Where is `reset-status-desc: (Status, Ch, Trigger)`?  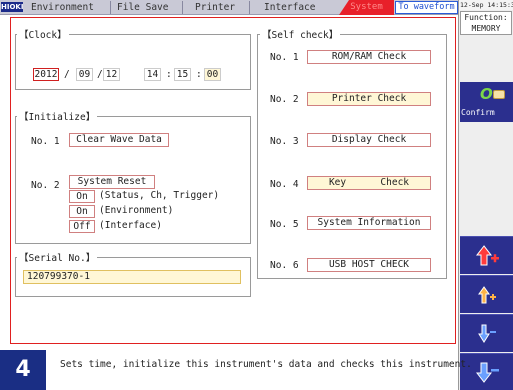
reset-status-desc: (Status, Ch, Trigger) is located at coordinates (159, 195).